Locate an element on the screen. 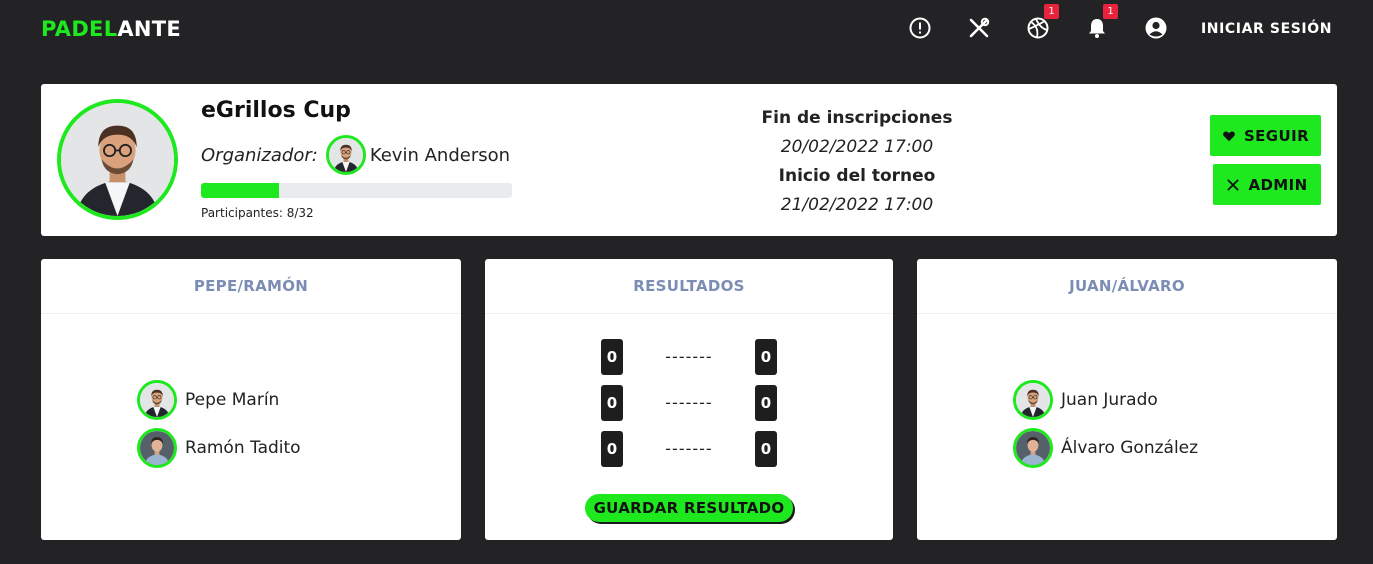 The width and height of the screenshot is (1373, 564). alert-icon is located at coordinates (920, 28).